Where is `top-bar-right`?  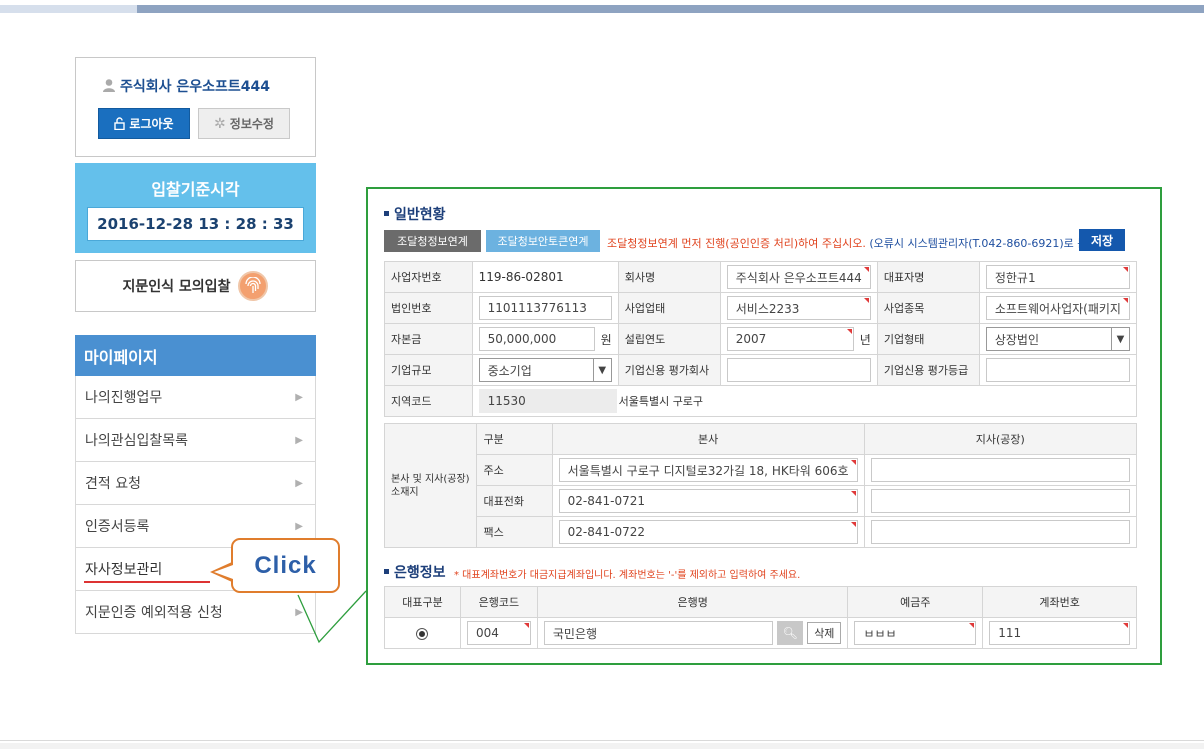
top-bar-right is located at coordinates (670, 9).